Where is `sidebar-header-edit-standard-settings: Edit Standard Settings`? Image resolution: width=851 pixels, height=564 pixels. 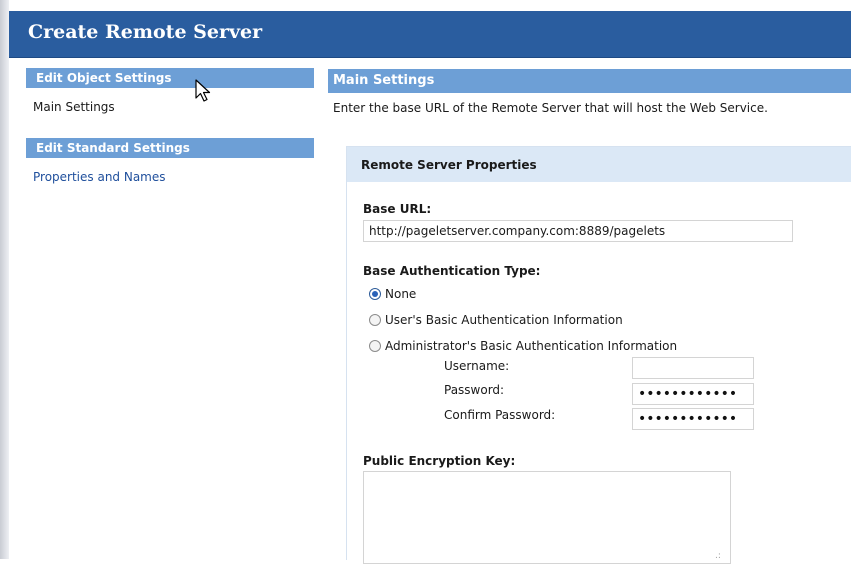 sidebar-header-edit-standard-settings: Edit Standard Settings is located at coordinates (170, 148).